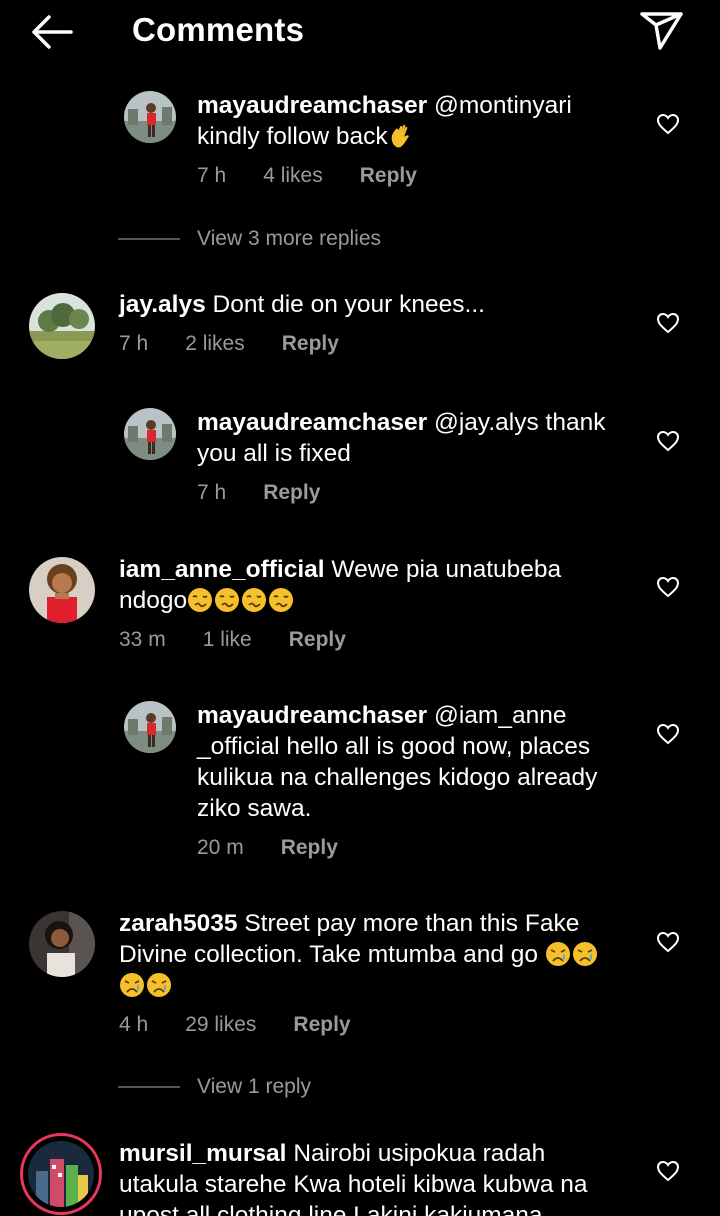  What do you see at coordinates (134, 1024) in the screenshot?
I see `comment-time: 4 h` at bounding box center [134, 1024].